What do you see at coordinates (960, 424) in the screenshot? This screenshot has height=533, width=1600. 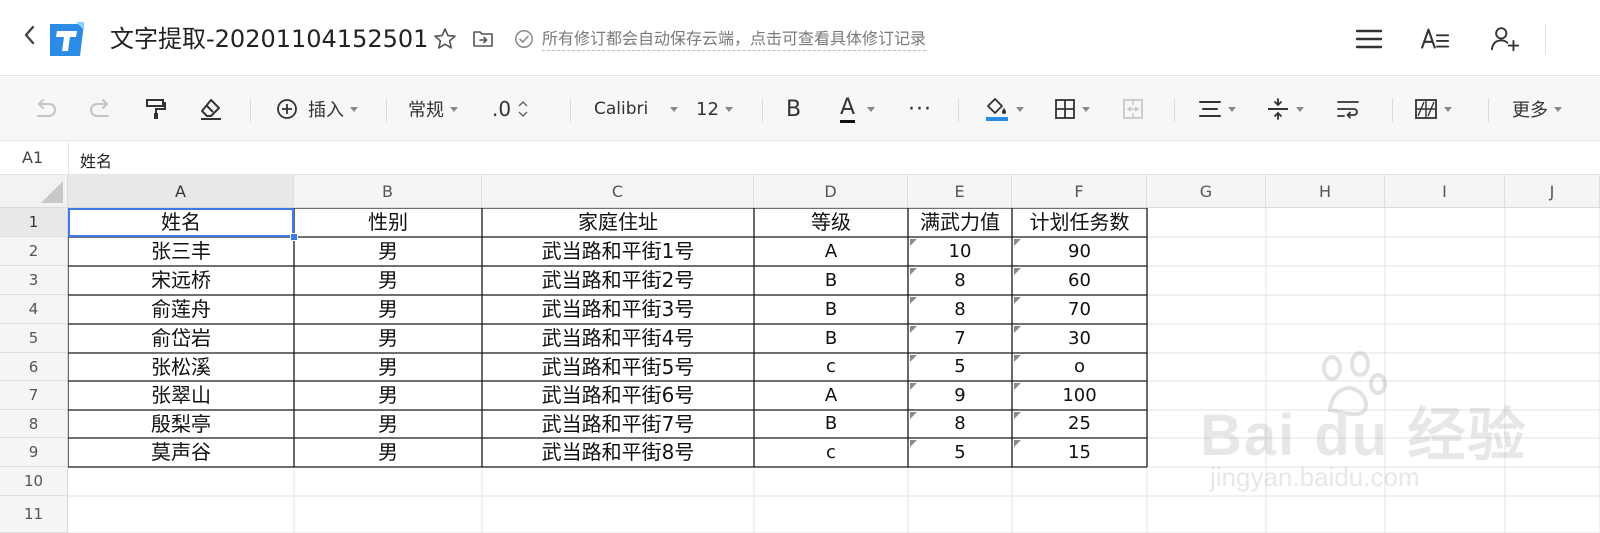 I see `data-cell-e8: 8` at bounding box center [960, 424].